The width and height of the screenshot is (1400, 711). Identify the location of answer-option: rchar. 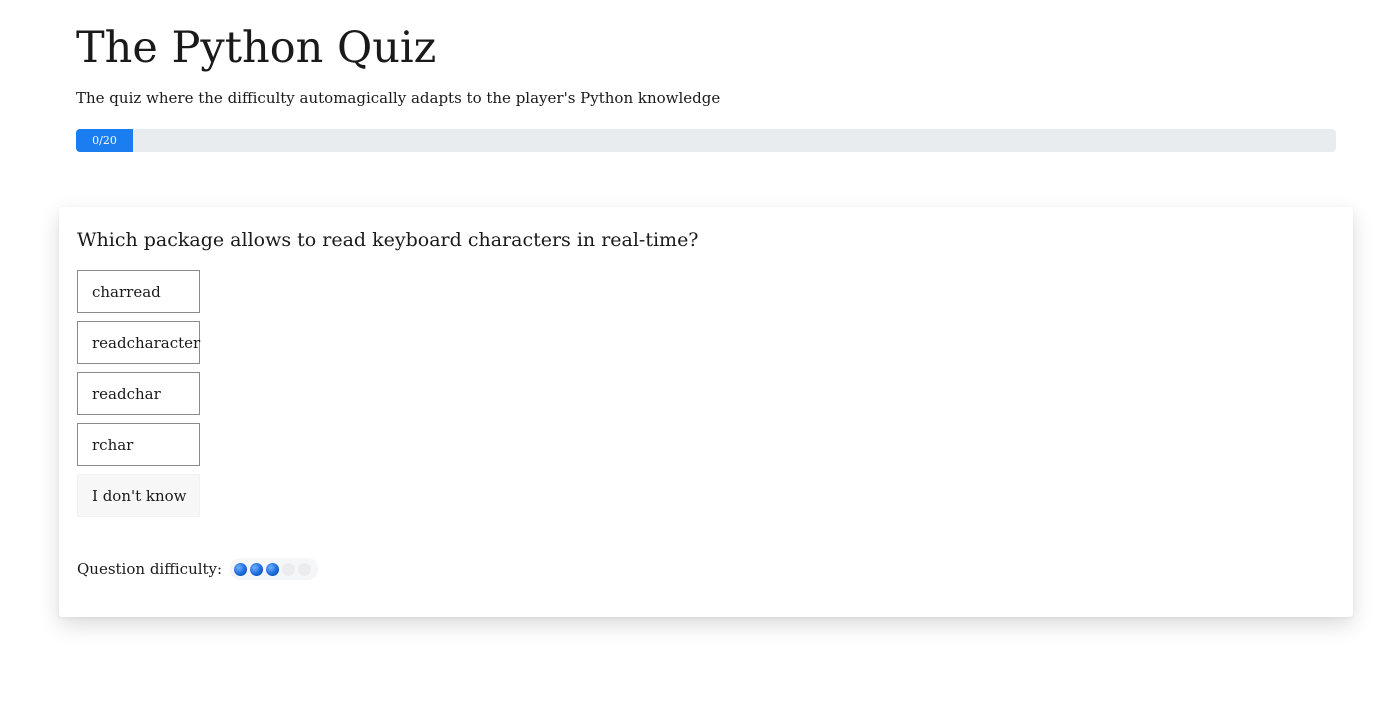
(138, 444).